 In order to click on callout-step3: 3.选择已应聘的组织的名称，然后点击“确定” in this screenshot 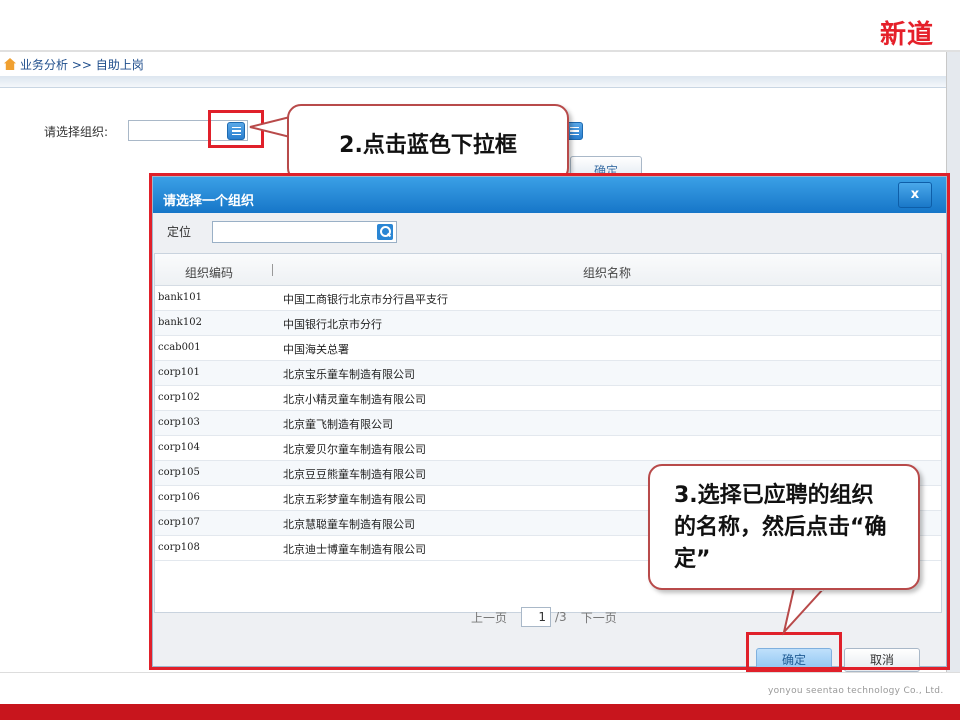, I will do `click(784, 527)`.